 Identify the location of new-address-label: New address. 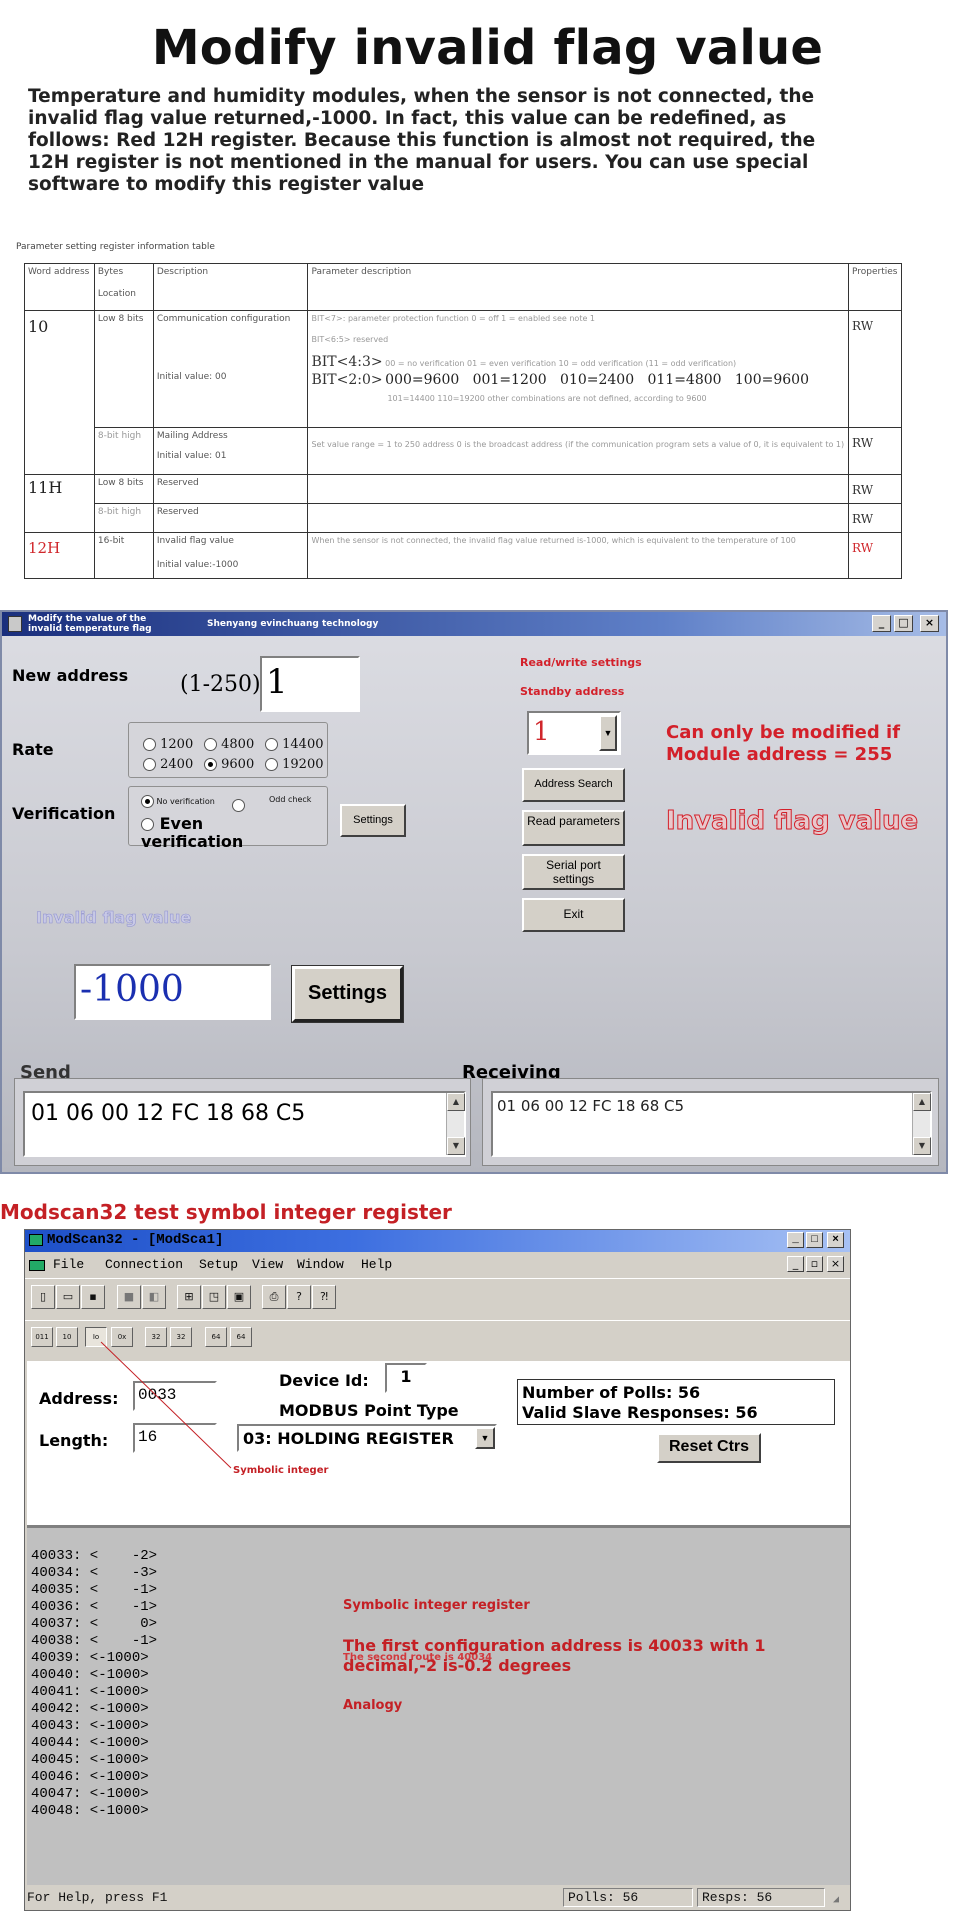
(70, 675).